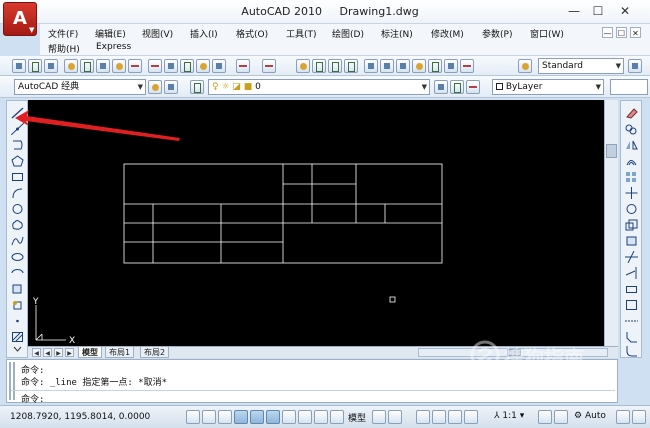 The height and width of the screenshot is (428, 650). I want to click on menu-help: 帮助(H), so click(64, 48).